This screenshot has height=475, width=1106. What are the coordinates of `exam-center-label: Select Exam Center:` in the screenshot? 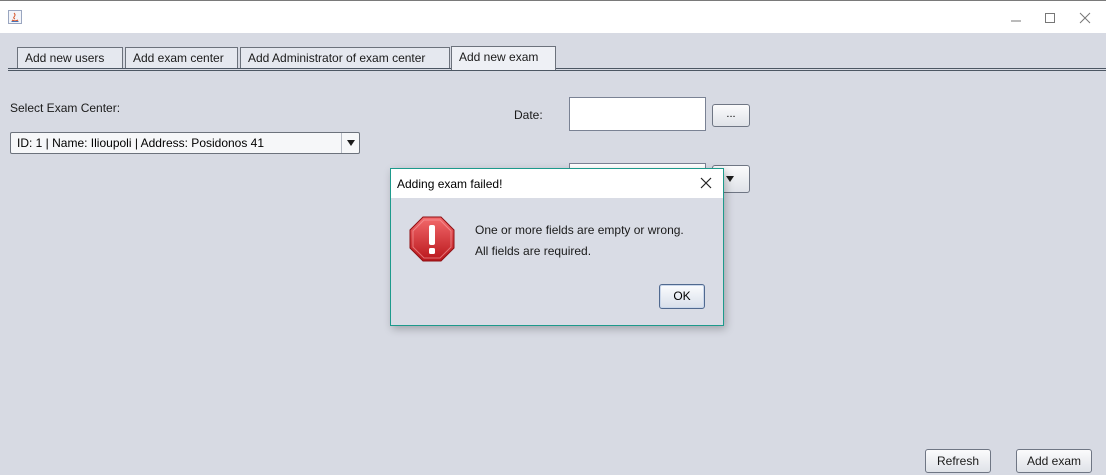 It's located at (65, 108).